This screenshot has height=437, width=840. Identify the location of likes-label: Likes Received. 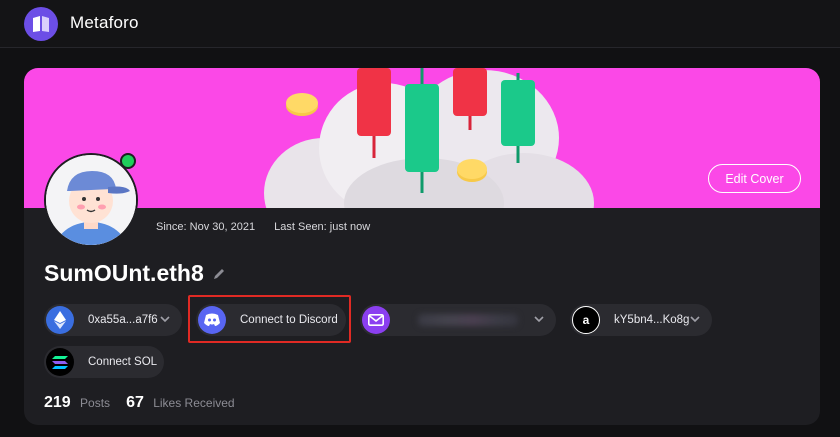
(194, 403).